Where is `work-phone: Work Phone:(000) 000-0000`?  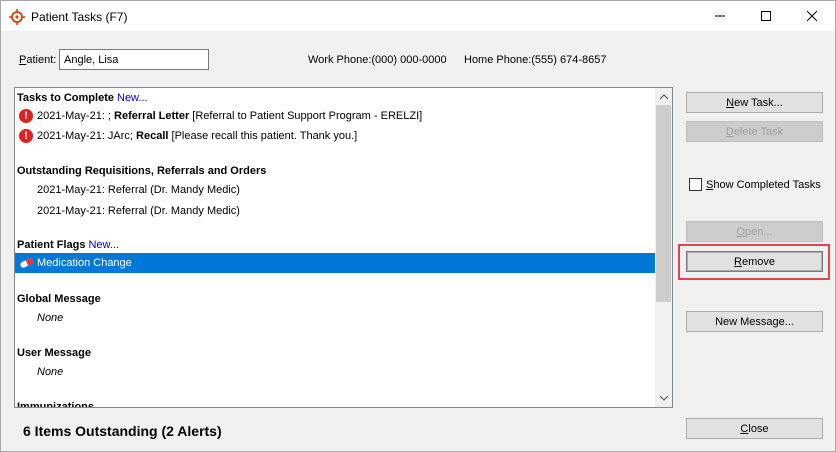 work-phone: Work Phone:(000) 000-0000 is located at coordinates (377, 60).